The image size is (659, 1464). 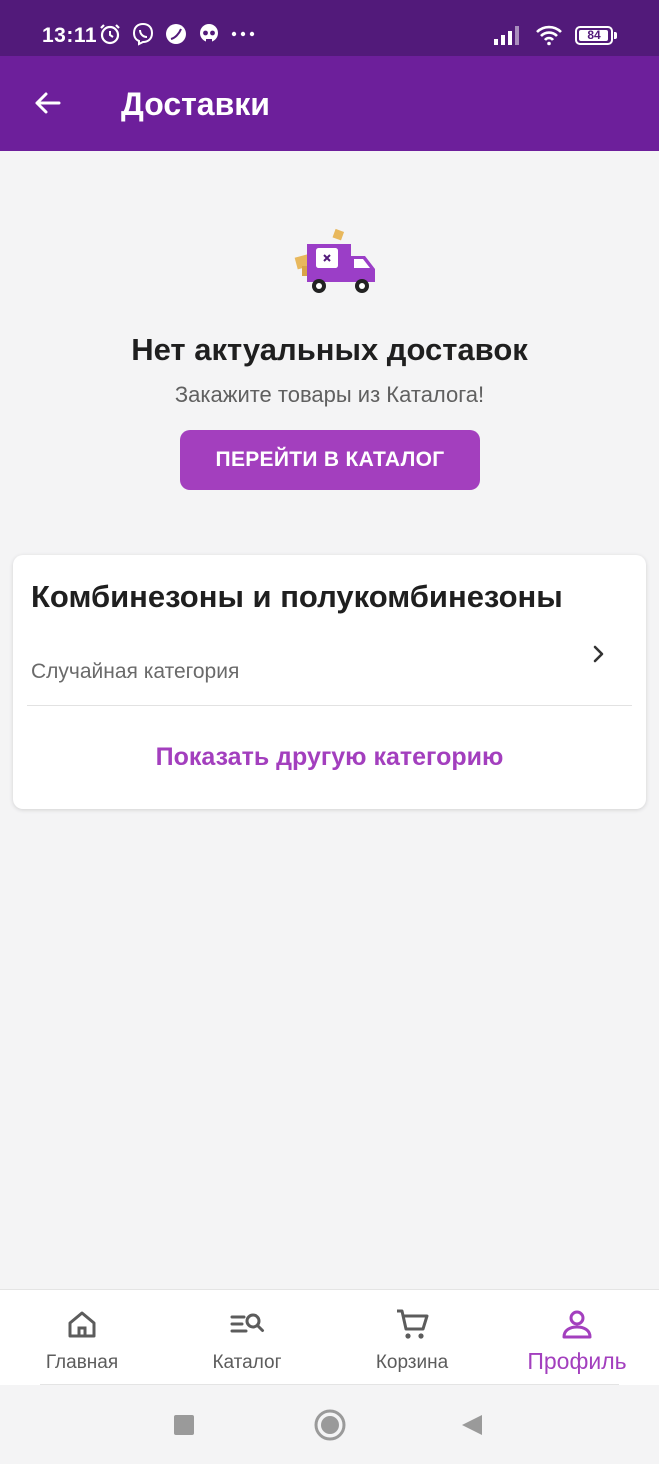 What do you see at coordinates (247, 1323) in the screenshot?
I see `catalog-search-icon` at bounding box center [247, 1323].